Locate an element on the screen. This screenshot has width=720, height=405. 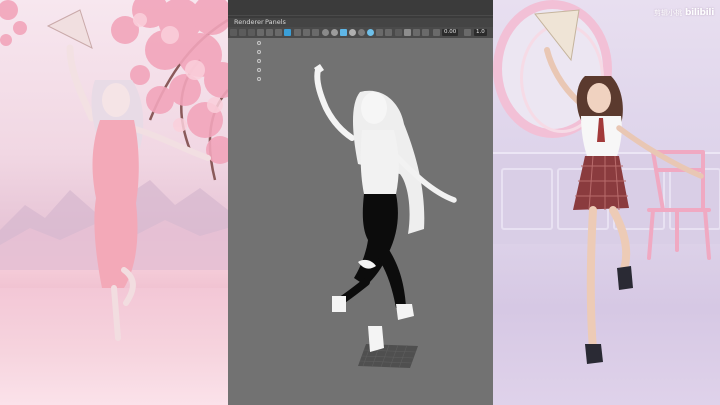
watermark: 剪辑小桃 bilibili is located at coordinates (684, 13).